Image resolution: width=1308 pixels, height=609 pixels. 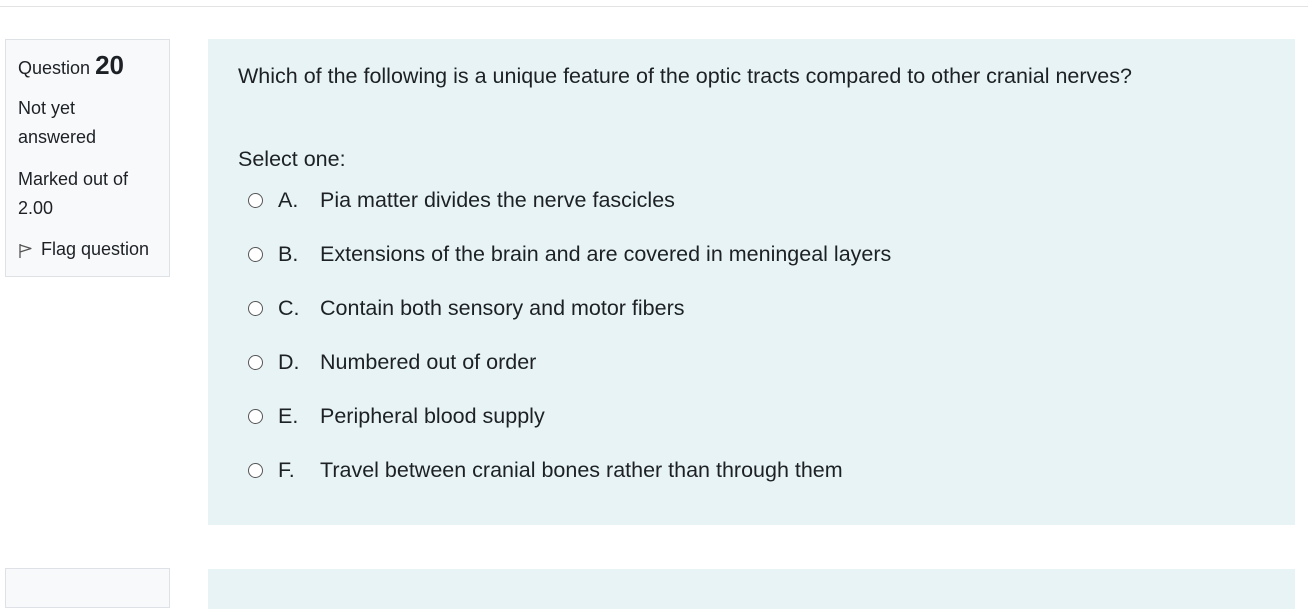 What do you see at coordinates (95, 249) in the screenshot?
I see `flag-question-label: Flag question` at bounding box center [95, 249].